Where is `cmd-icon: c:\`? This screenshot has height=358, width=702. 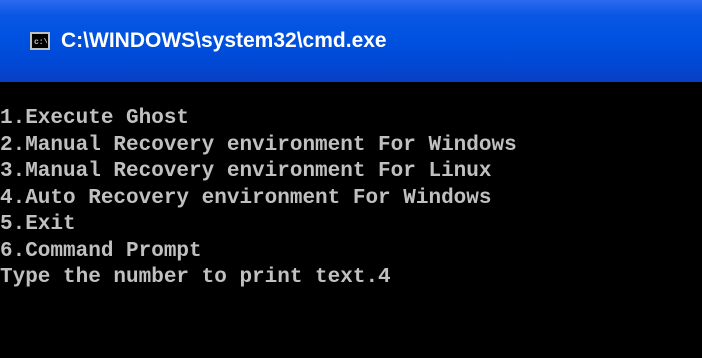
cmd-icon: c:\ is located at coordinates (40, 41).